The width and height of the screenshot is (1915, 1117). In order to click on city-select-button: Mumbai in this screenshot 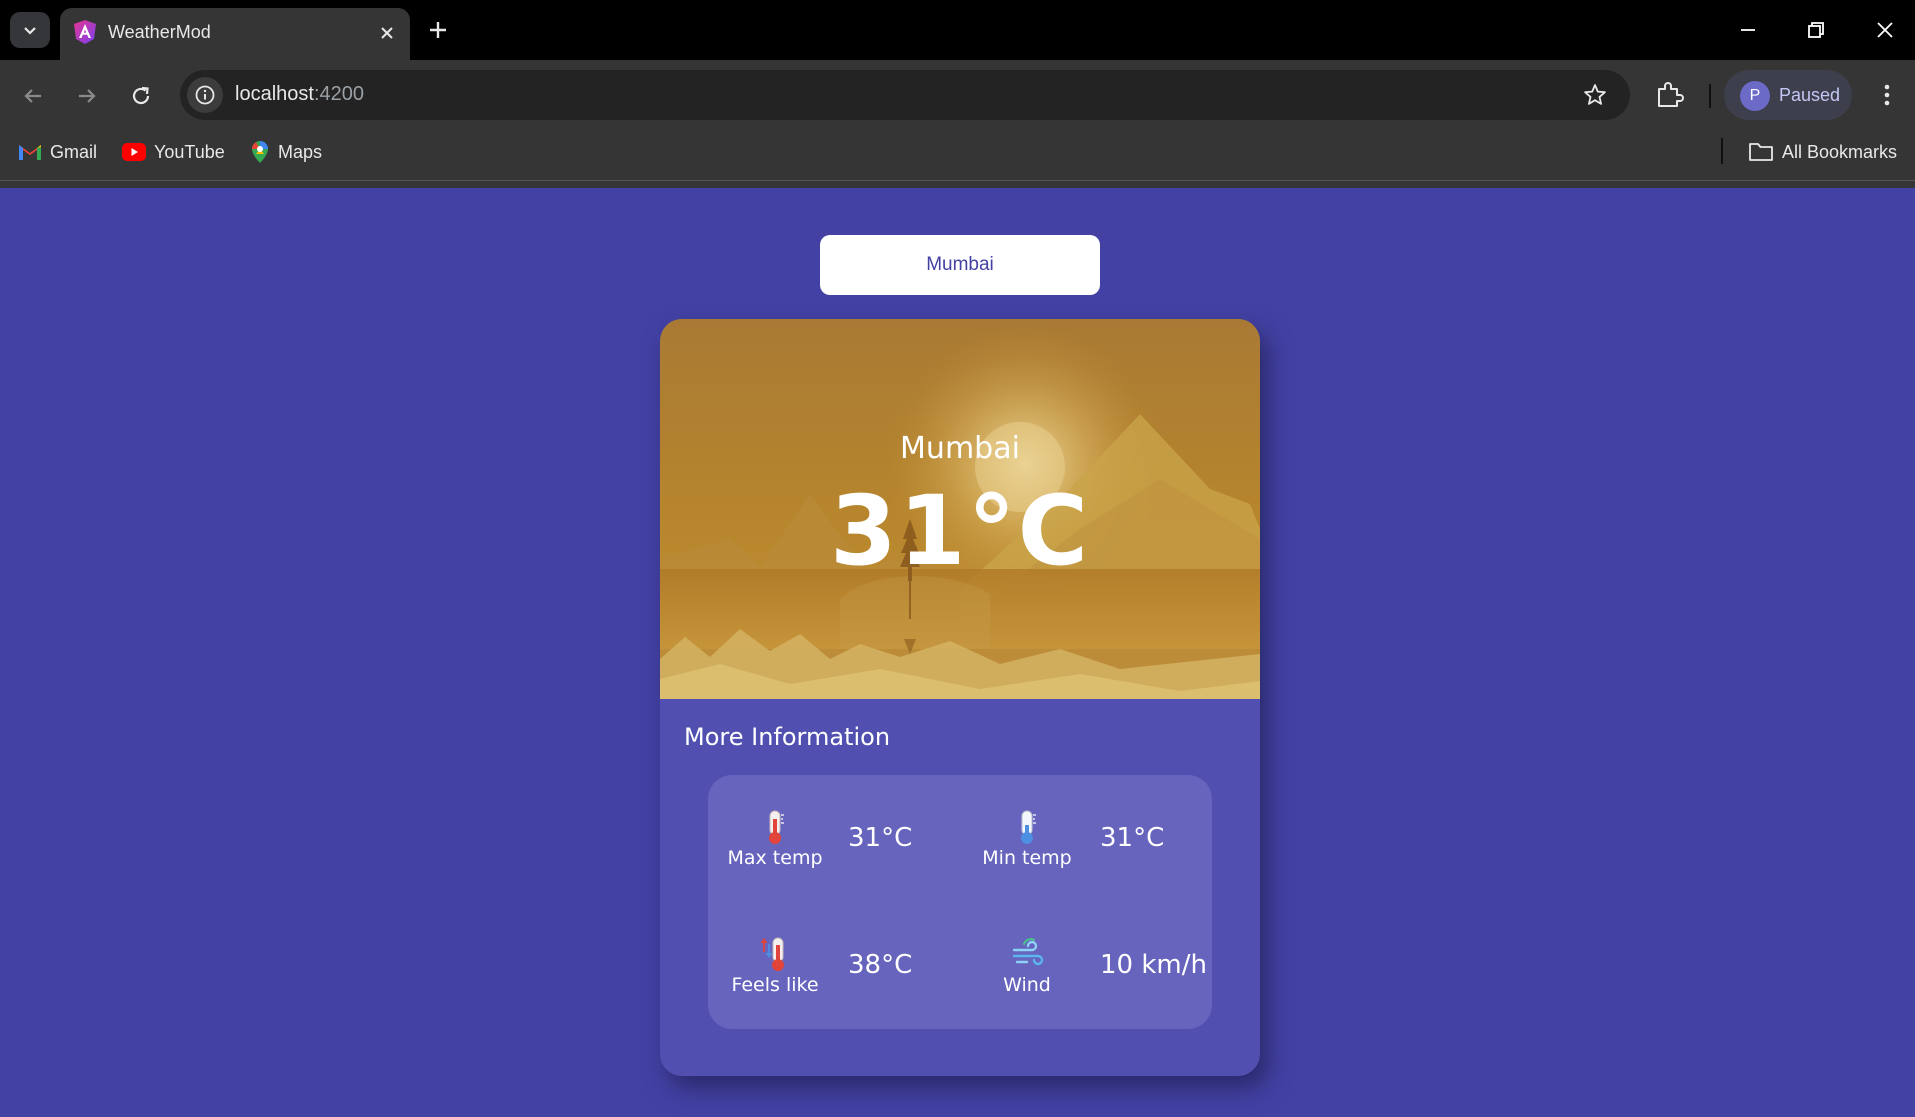, I will do `click(960, 265)`.